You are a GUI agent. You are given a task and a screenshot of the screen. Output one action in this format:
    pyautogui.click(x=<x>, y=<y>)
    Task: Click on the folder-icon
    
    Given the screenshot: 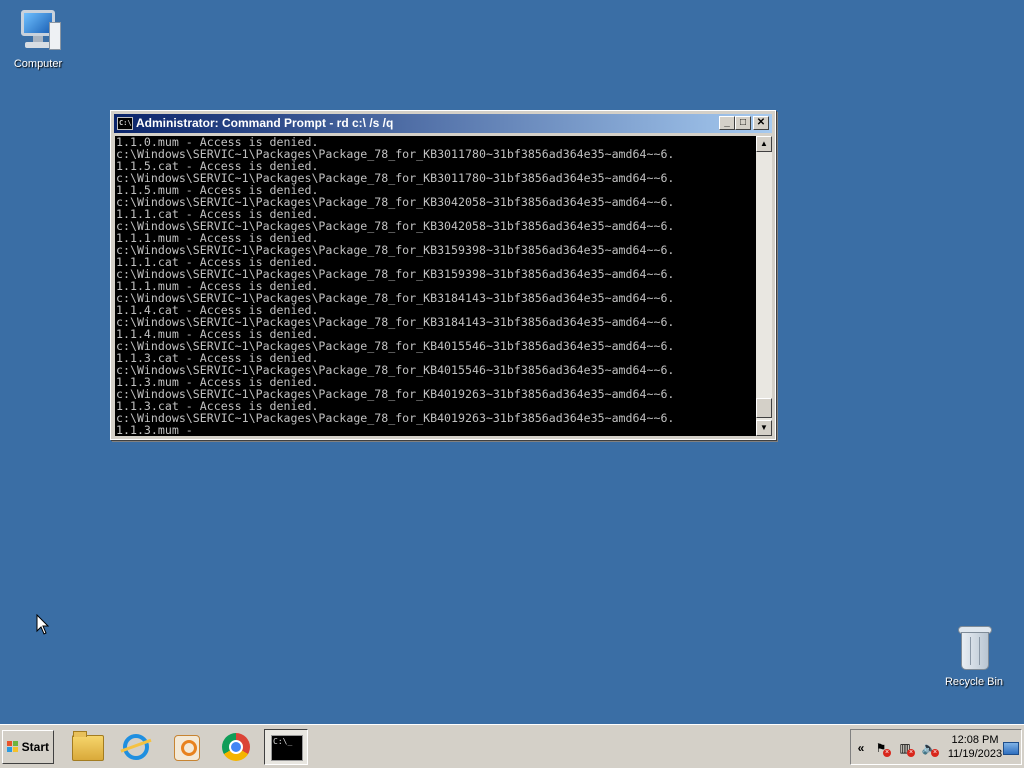 What is the action you would take?
    pyautogui.click(x=88, y=746)
    